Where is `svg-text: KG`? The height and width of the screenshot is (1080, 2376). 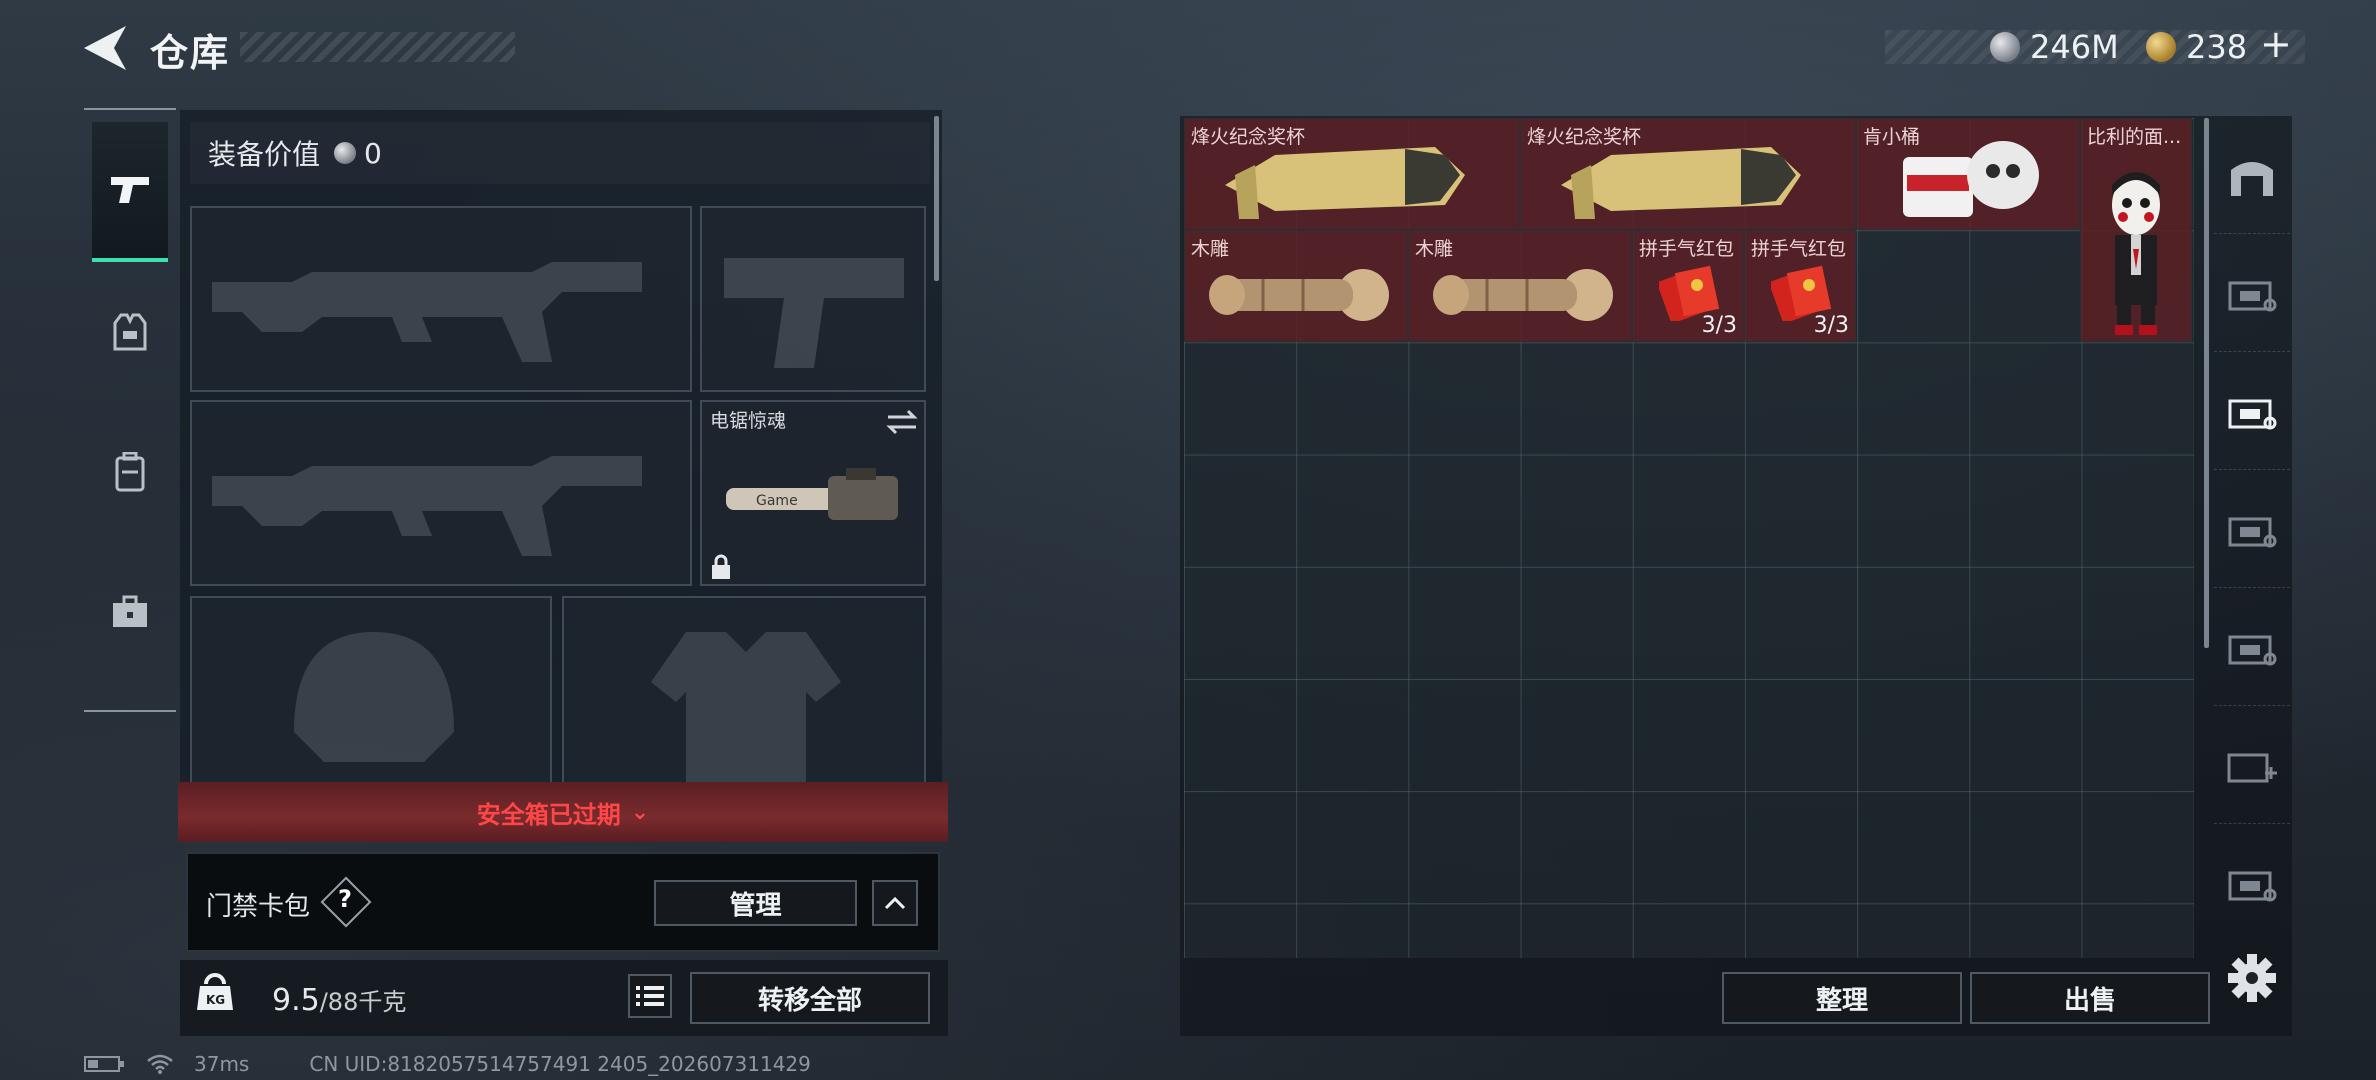 svg-text: KG is located at coordinates (215, 1000).